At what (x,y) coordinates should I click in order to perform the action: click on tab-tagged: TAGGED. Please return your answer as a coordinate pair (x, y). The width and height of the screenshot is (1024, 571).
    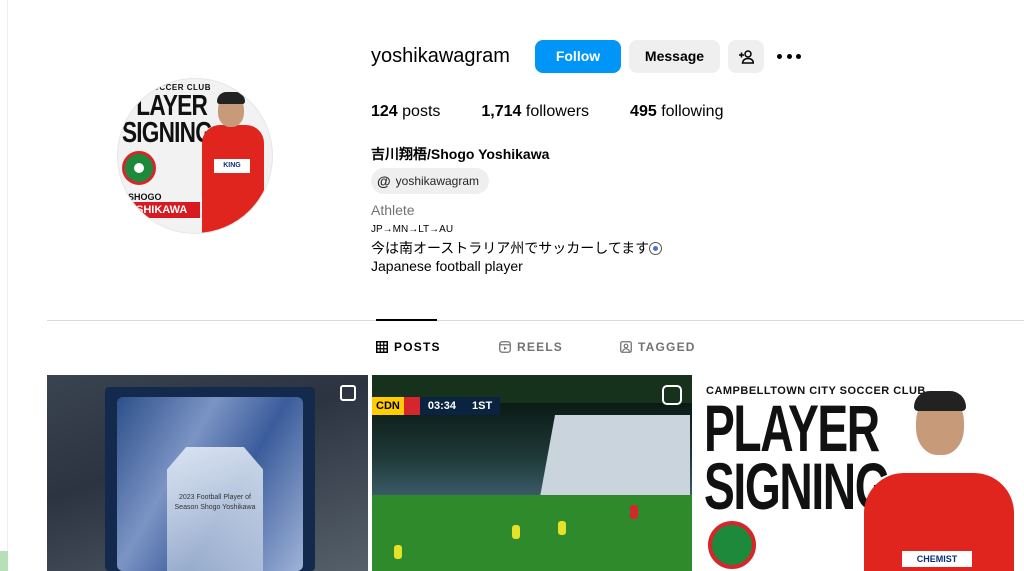
    Looking at the image, I should click on (658, 347).